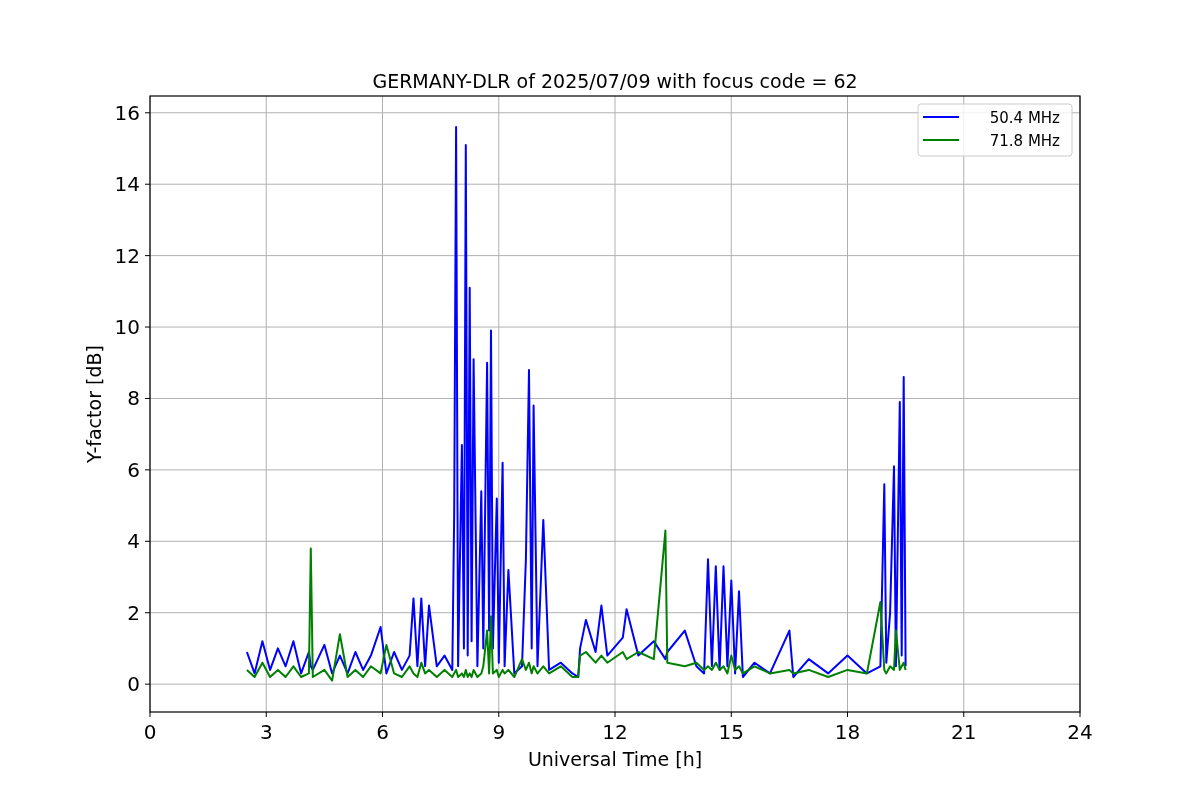 This screenshot has height=800, width=1200. I want to click on y-axis-label: Y-factor [dB], so click(94, 404).